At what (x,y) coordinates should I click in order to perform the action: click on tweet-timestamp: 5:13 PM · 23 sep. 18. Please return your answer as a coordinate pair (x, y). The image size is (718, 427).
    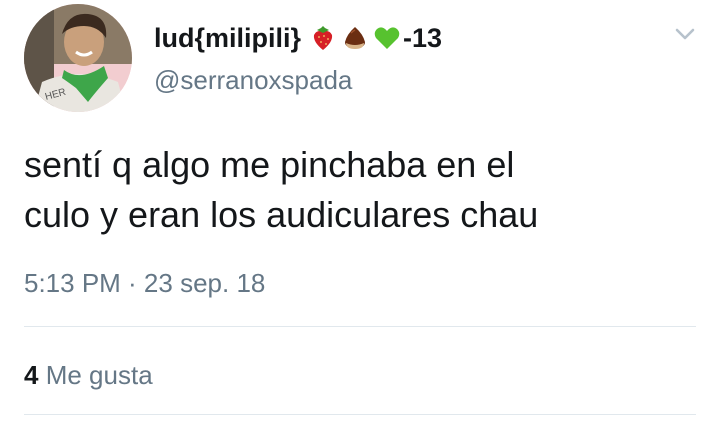
    Looking at the image, I should click on (144, 283).